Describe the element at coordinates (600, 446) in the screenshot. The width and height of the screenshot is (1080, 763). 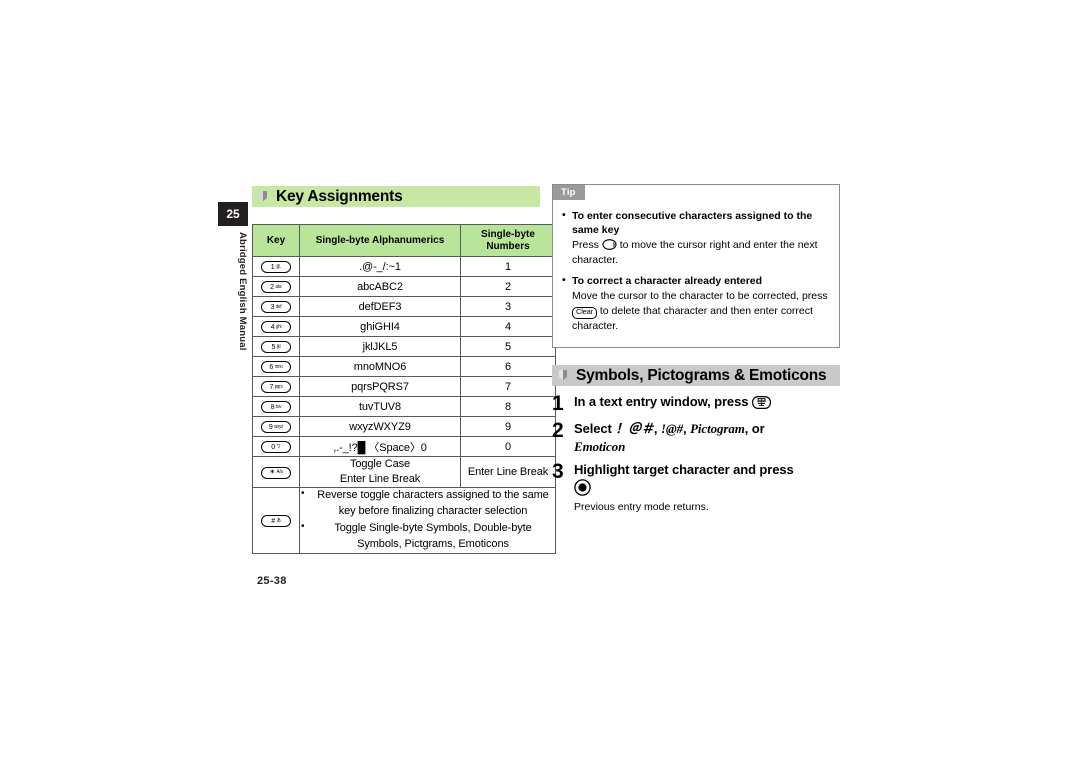
I see `option-emoticon: Emoticon` at that location.